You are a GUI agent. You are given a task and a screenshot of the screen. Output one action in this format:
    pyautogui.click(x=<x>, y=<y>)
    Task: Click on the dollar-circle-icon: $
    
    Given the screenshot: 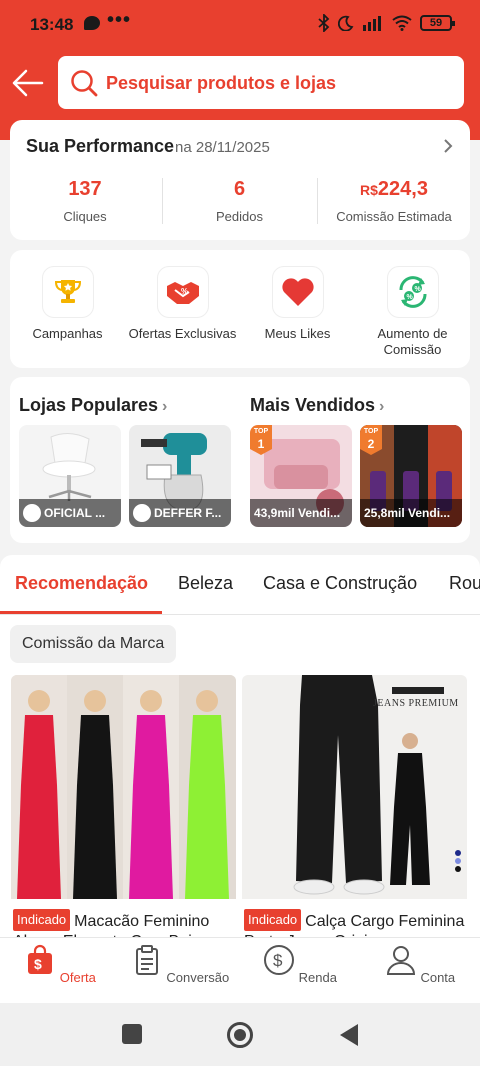 What is the action you would take?
    pyautogui.click(x=279, y=960)
    